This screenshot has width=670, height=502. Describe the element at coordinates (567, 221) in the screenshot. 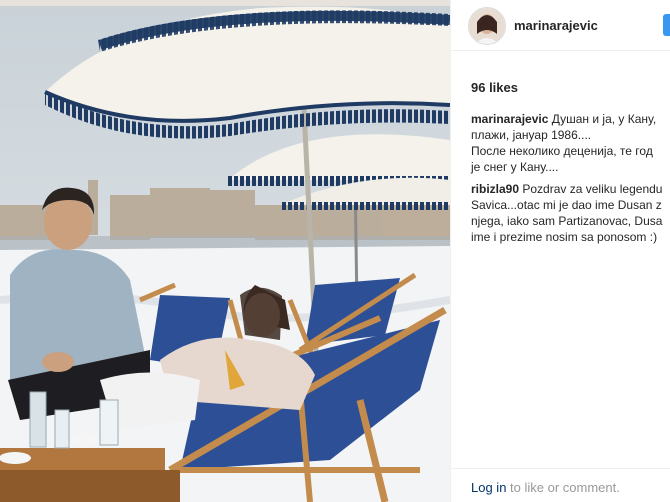

I see `comment-line: njega, iako sam Partizanovac, Dusa` at that location.